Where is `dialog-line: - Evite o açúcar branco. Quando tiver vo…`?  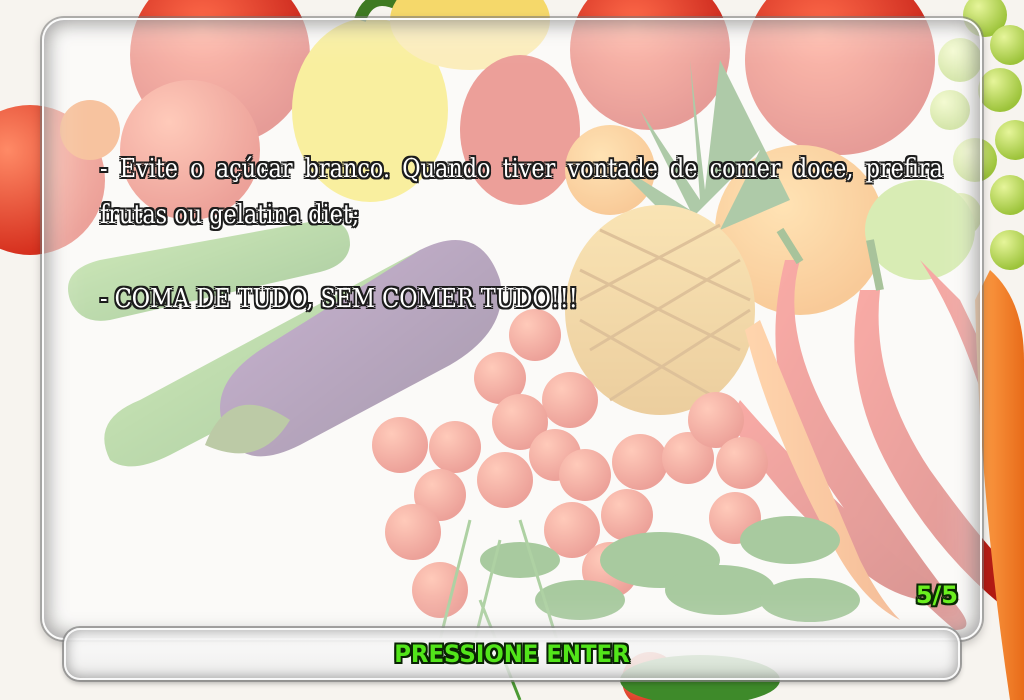 dialog-line: - Evite o açúcar branco. Quando tiver vo… is located at coordinates (521, 192).